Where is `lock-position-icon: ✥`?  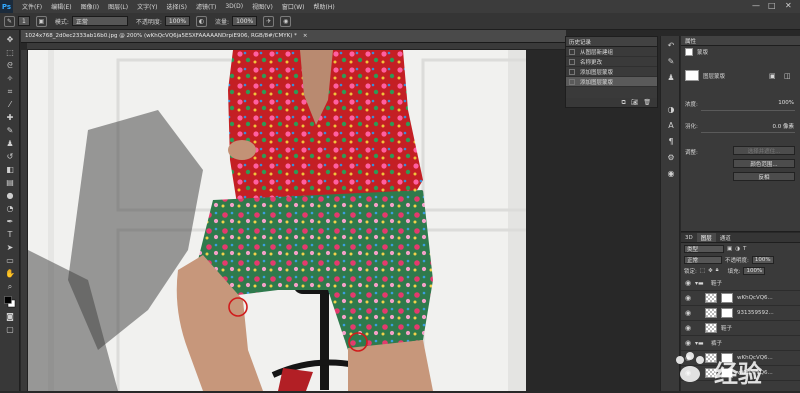
lock-position-icon: ✥ is located at coordinates (710, 271).